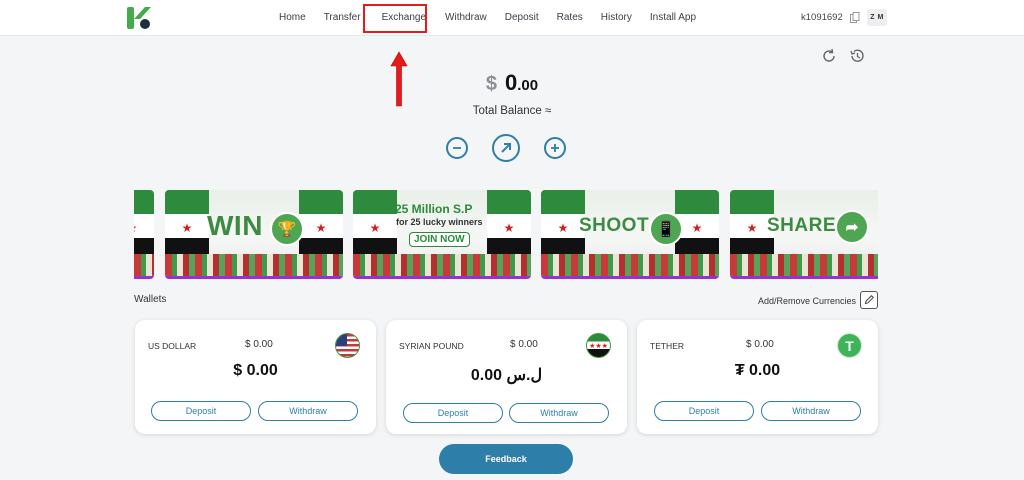 The image size is (1024, 480). I want to click on minus-button, so click(457, 148).